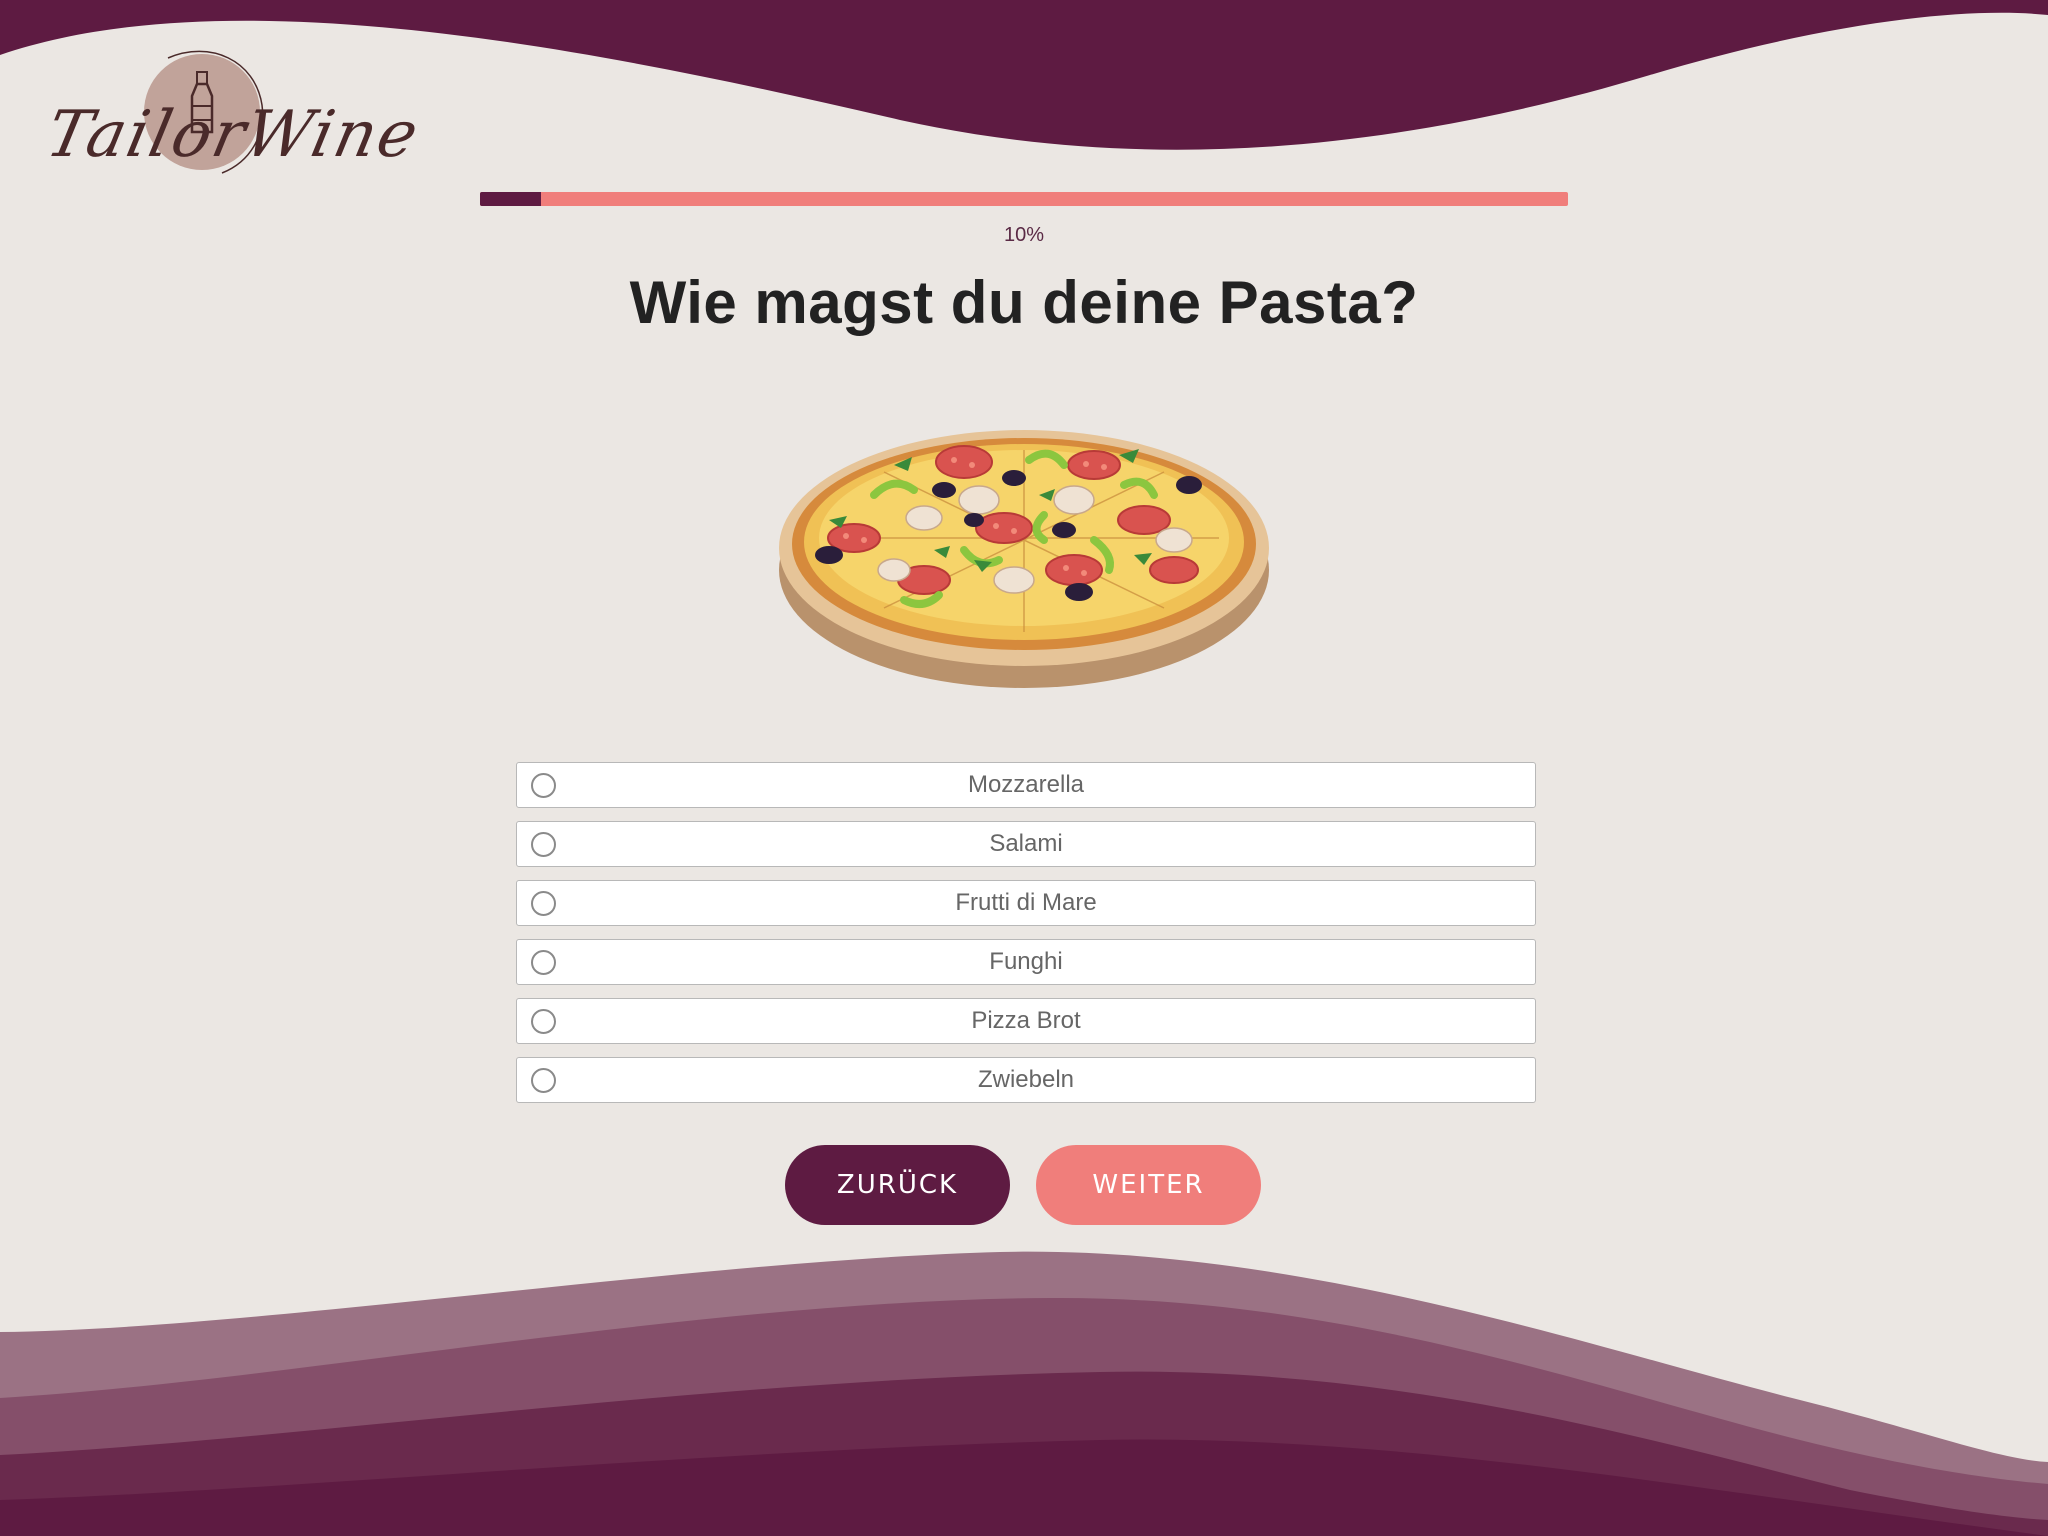 The width and height of the screenshot is (2048, 1536). I want to click on navigation-buttons: ZURÜCK WEITER, so click(1023, 1185).